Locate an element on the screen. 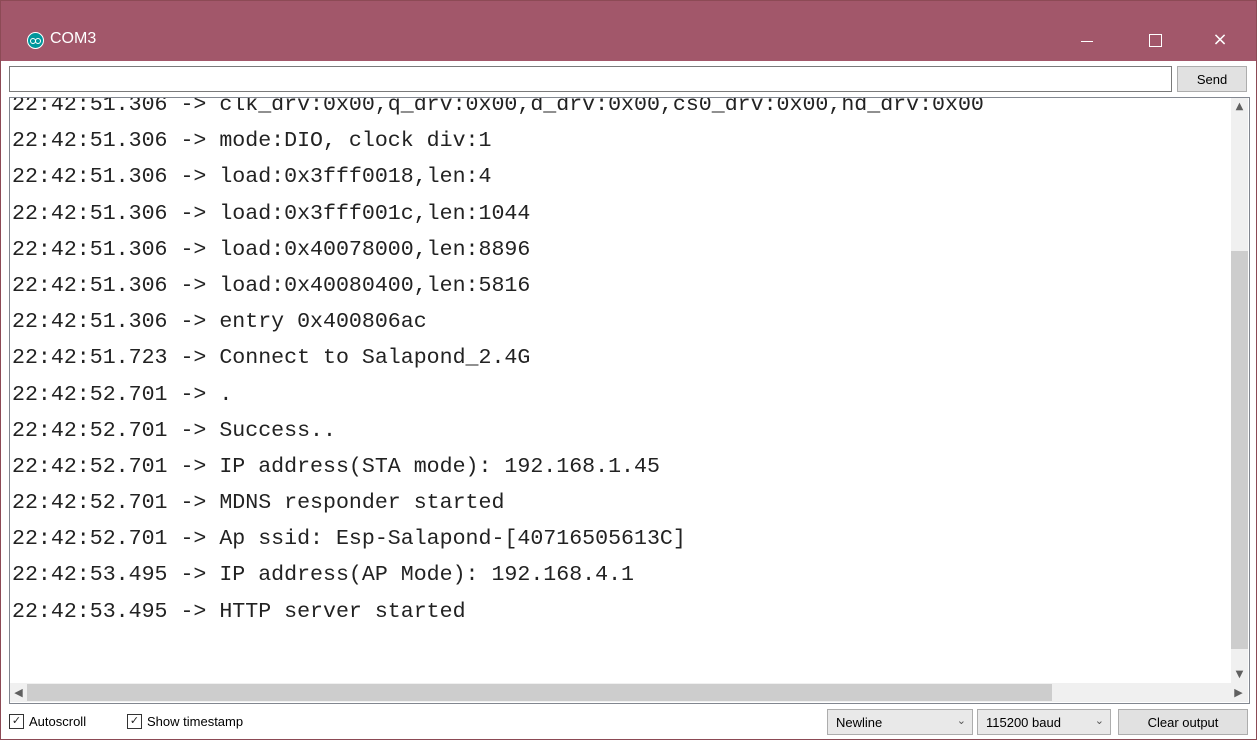 This screenshot has width=1257, height=740. send-button: Send is located at coordinates (1212, 79).